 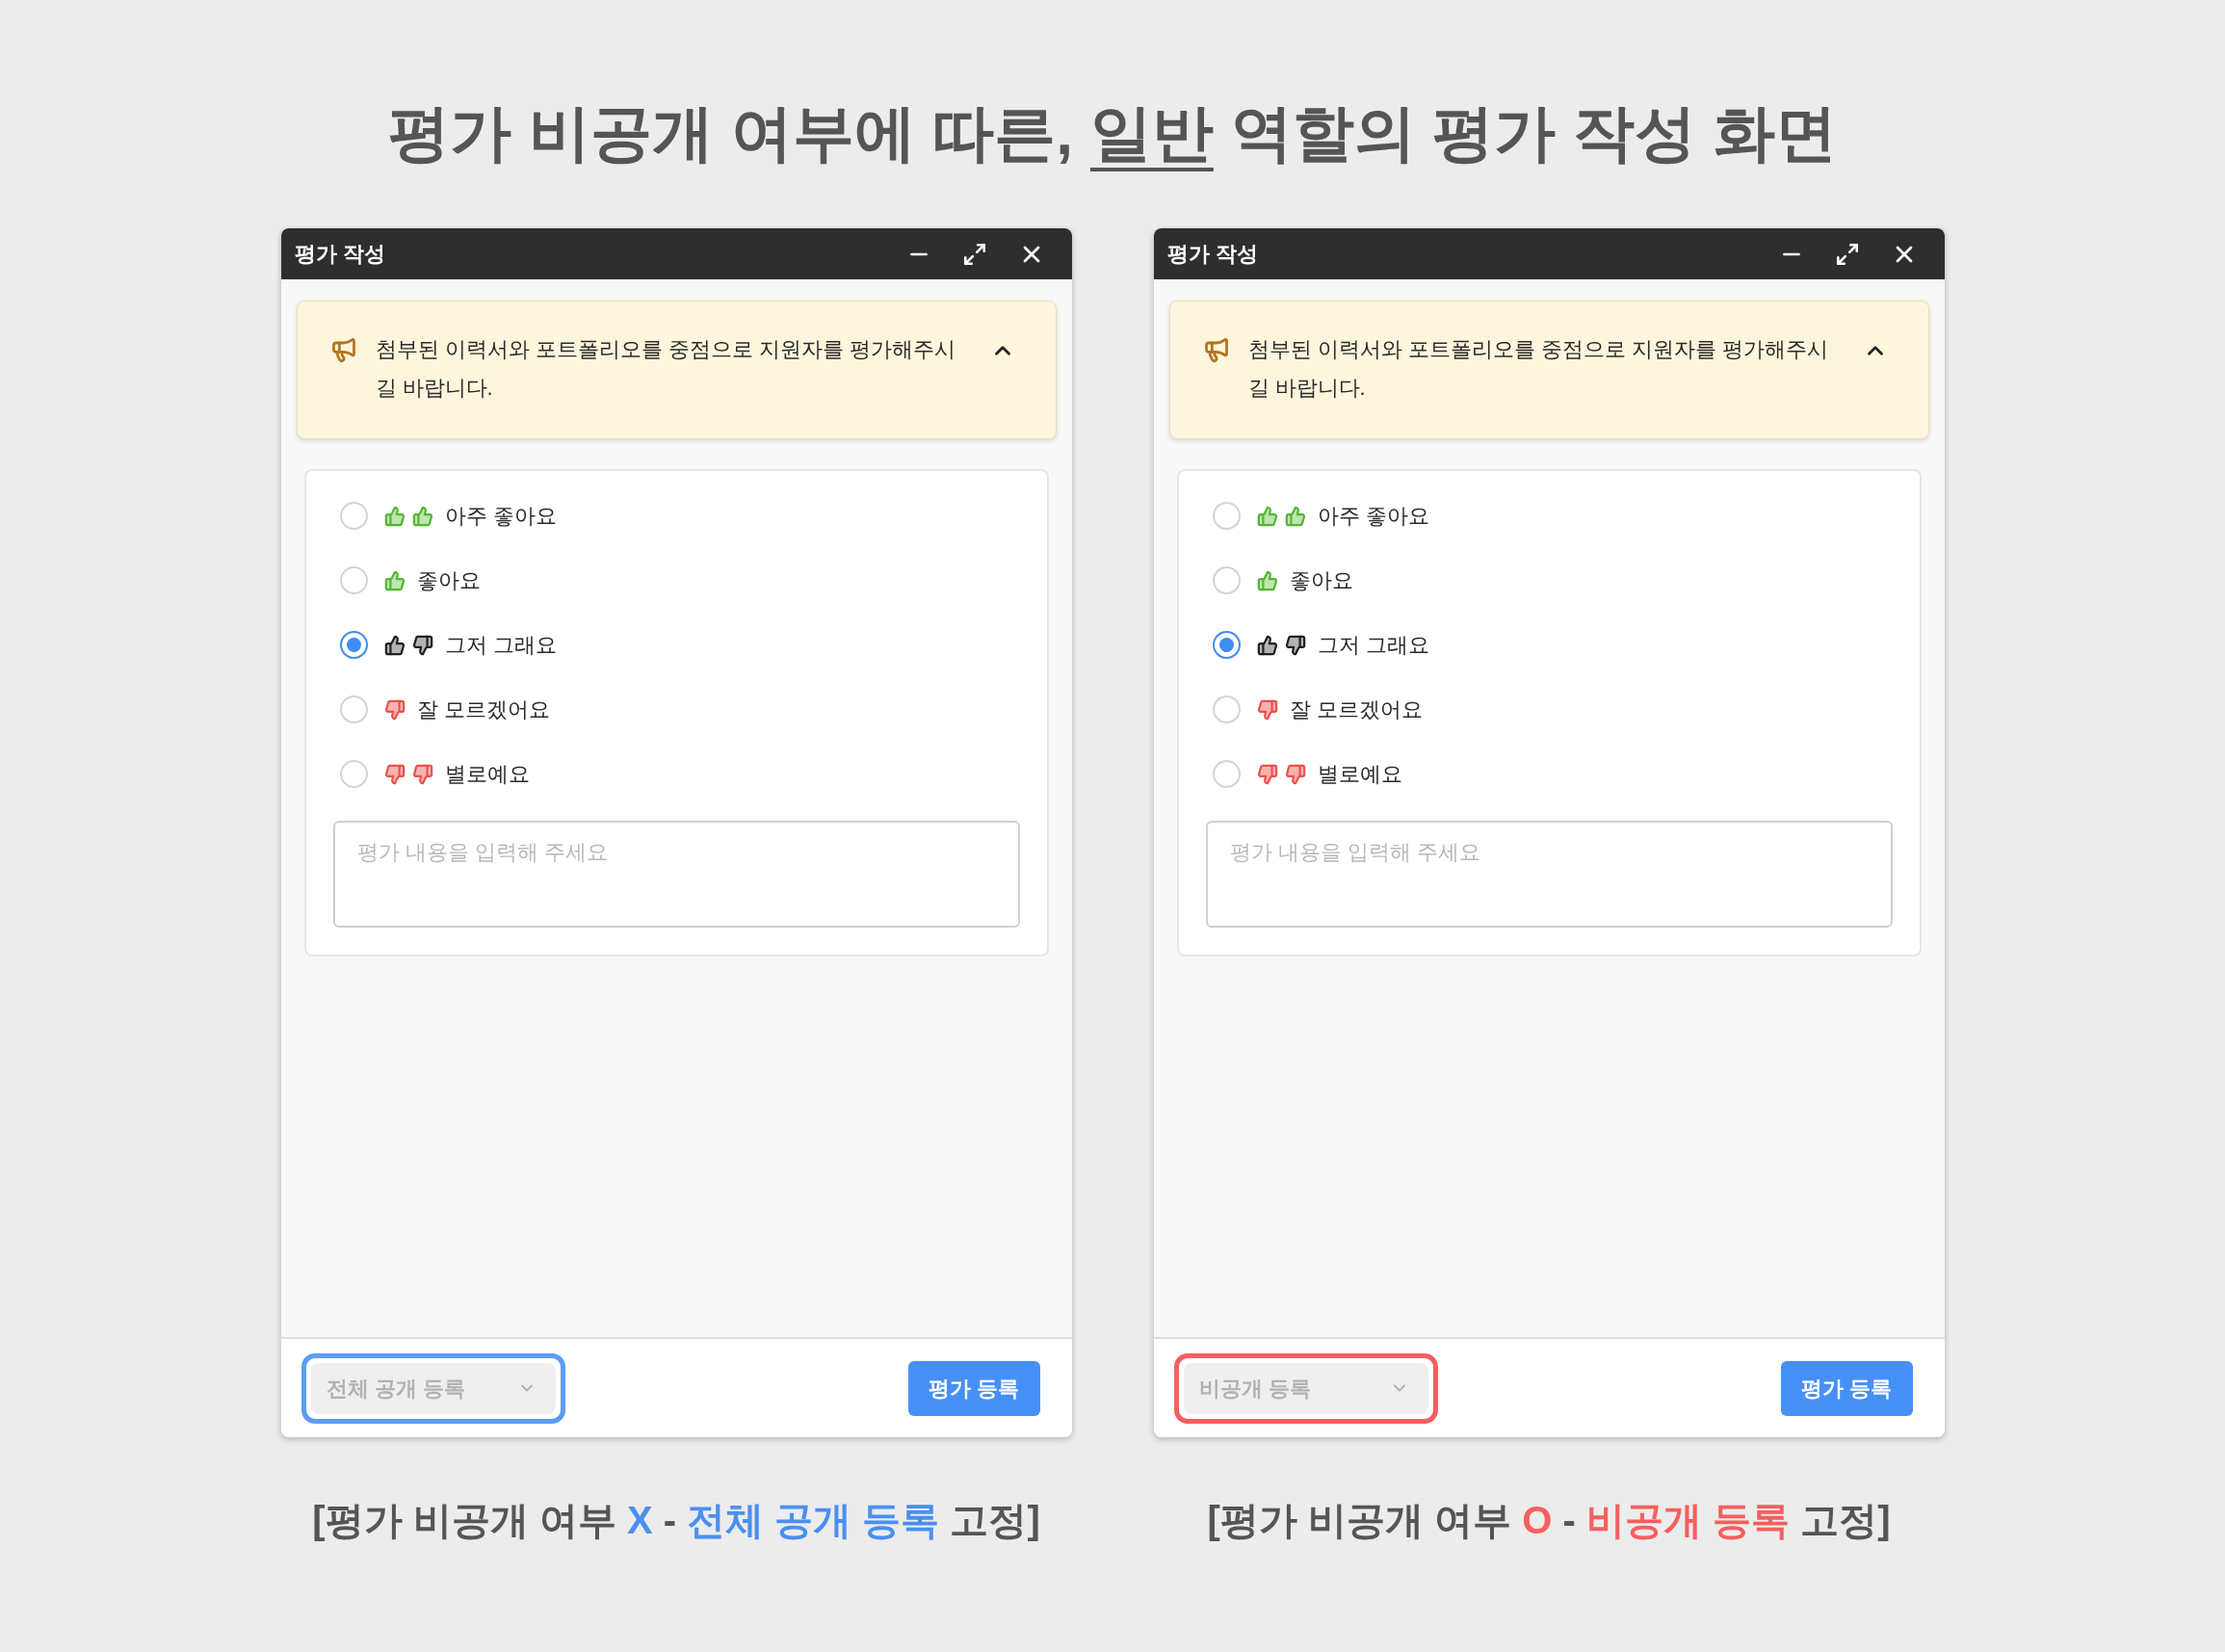 I want to click on caption-text: [평가 비공개 여부 X - 전체 공개 등록 고정], so click(x=676, y=1520).